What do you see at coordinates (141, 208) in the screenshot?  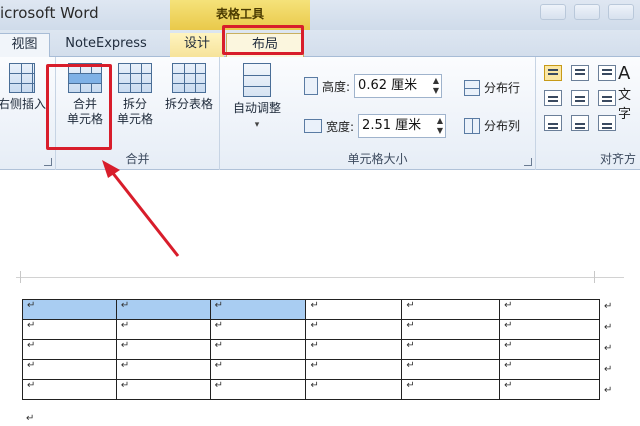 I see `annotation-arrow` at bounding box center [141, 208].